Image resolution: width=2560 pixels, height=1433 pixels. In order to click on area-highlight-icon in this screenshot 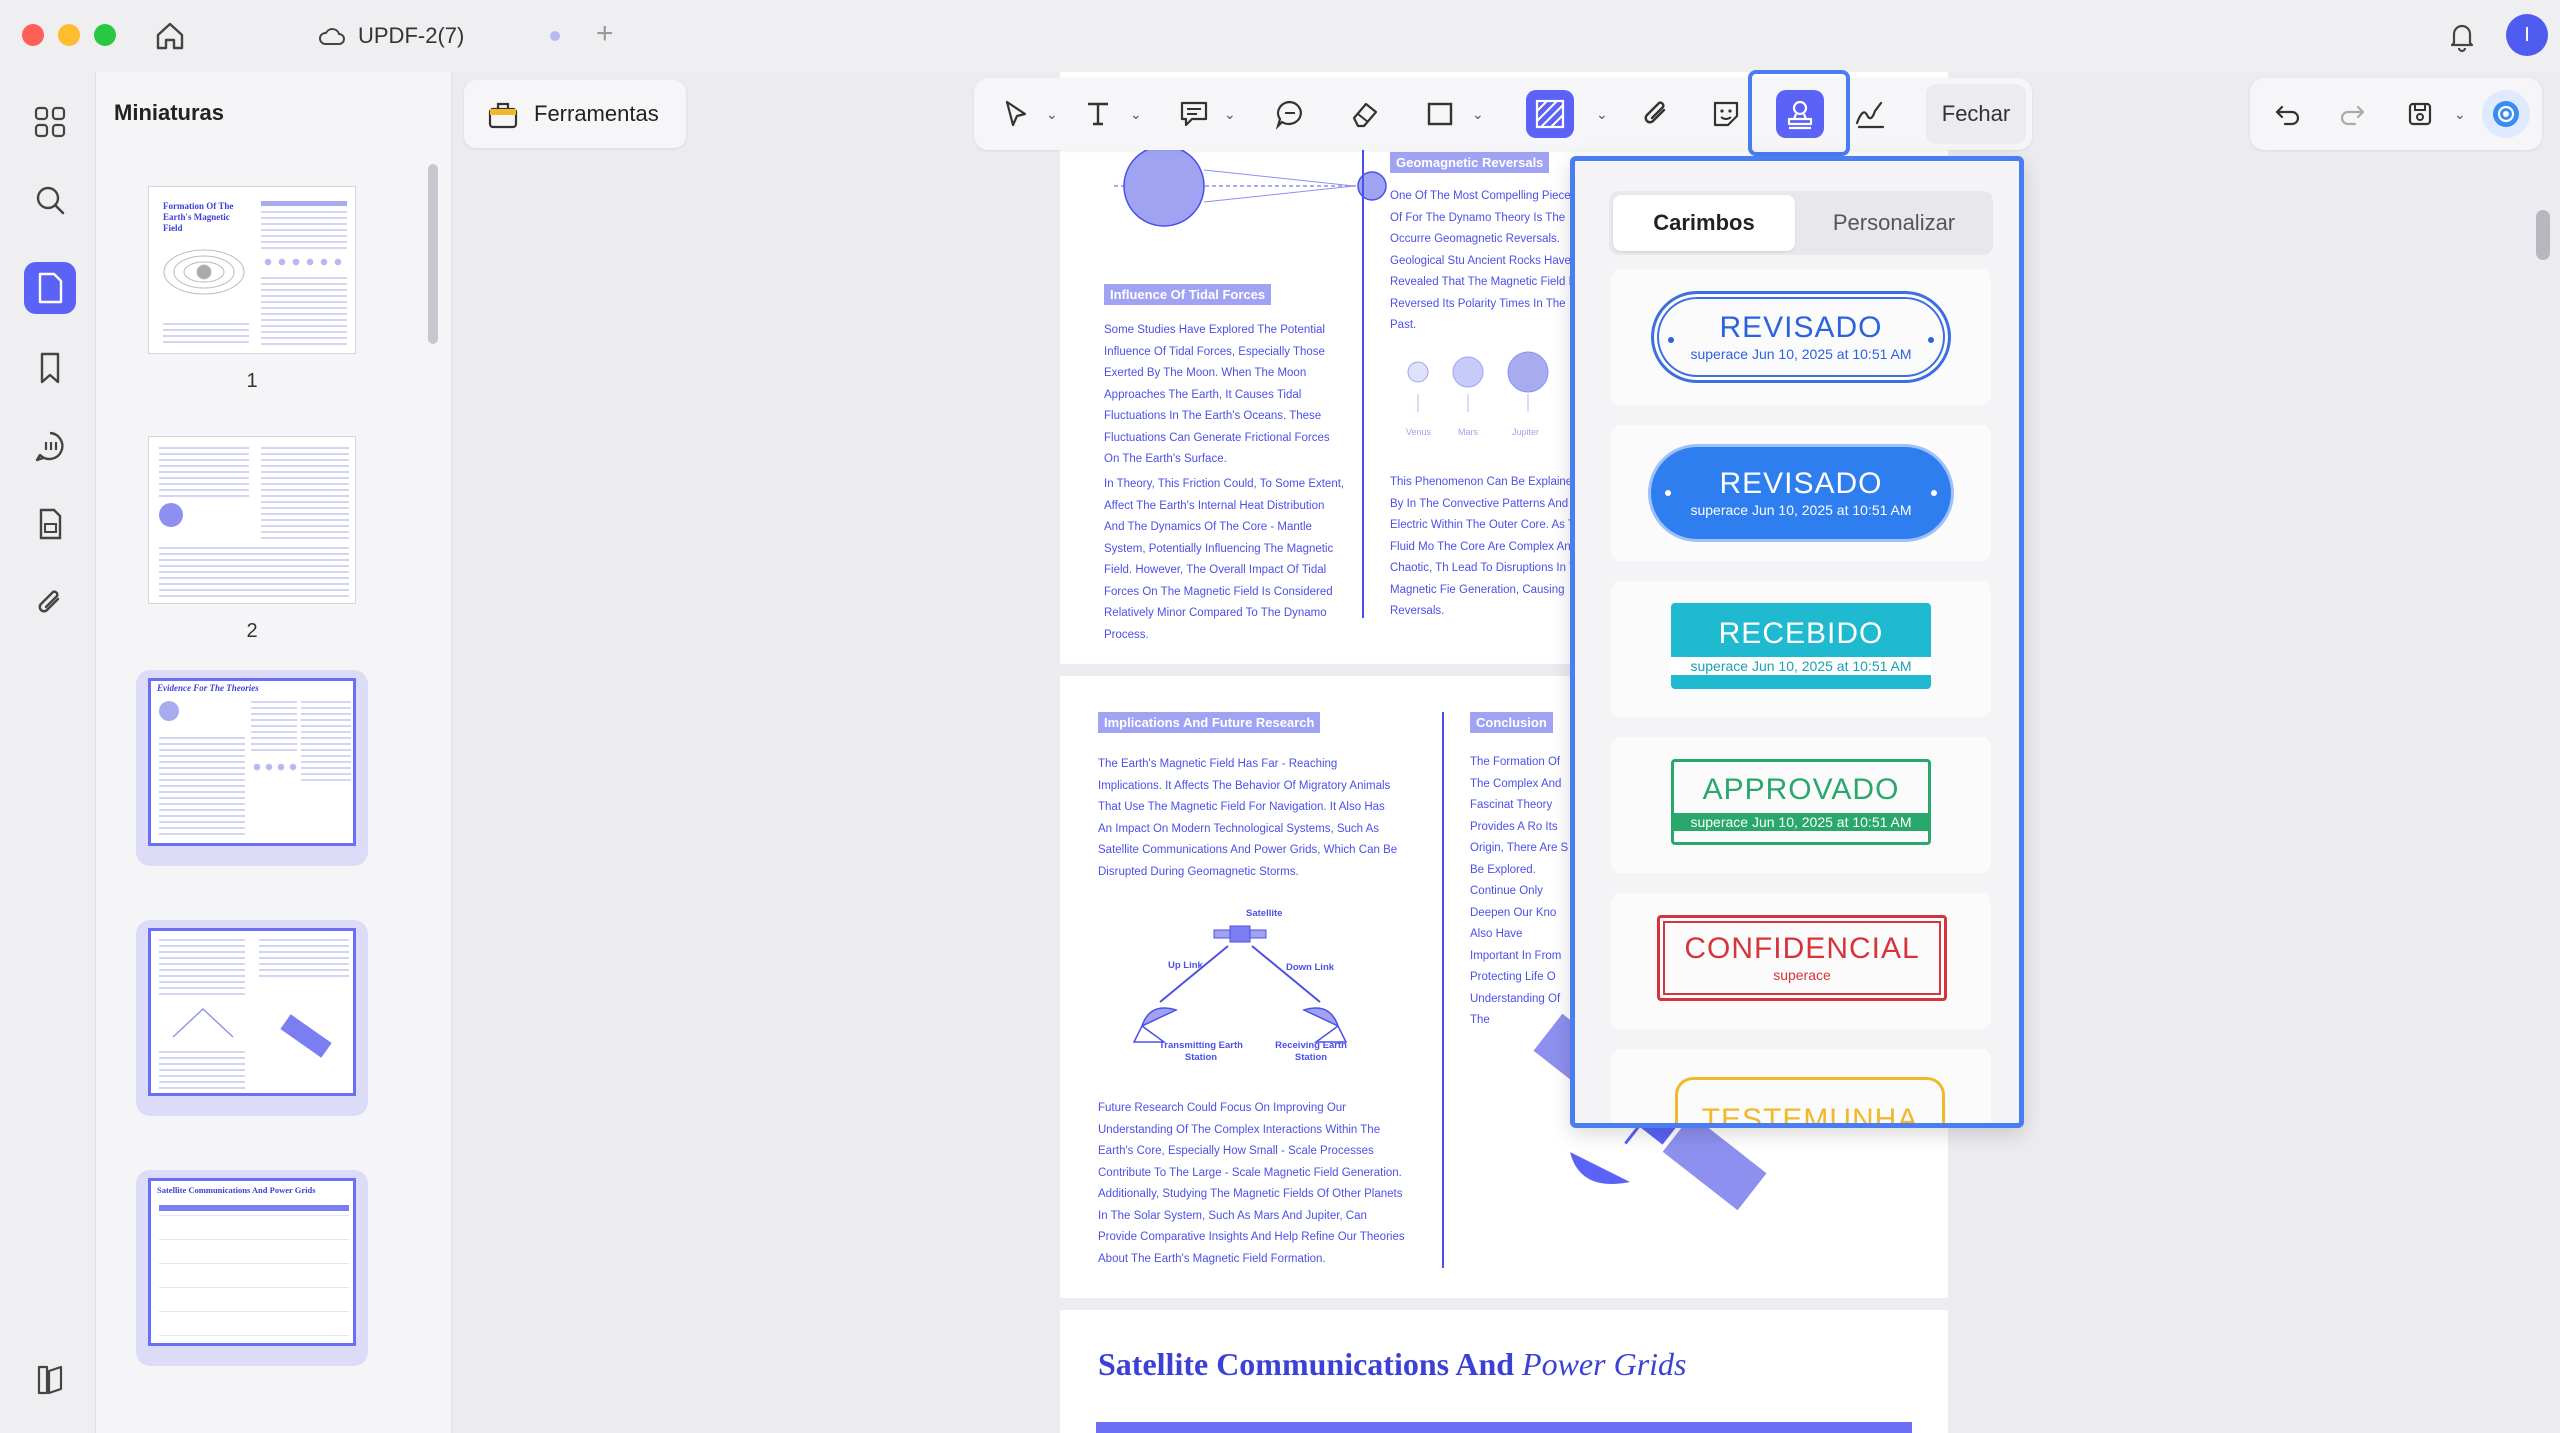, I will do `click(1550, 114)`.